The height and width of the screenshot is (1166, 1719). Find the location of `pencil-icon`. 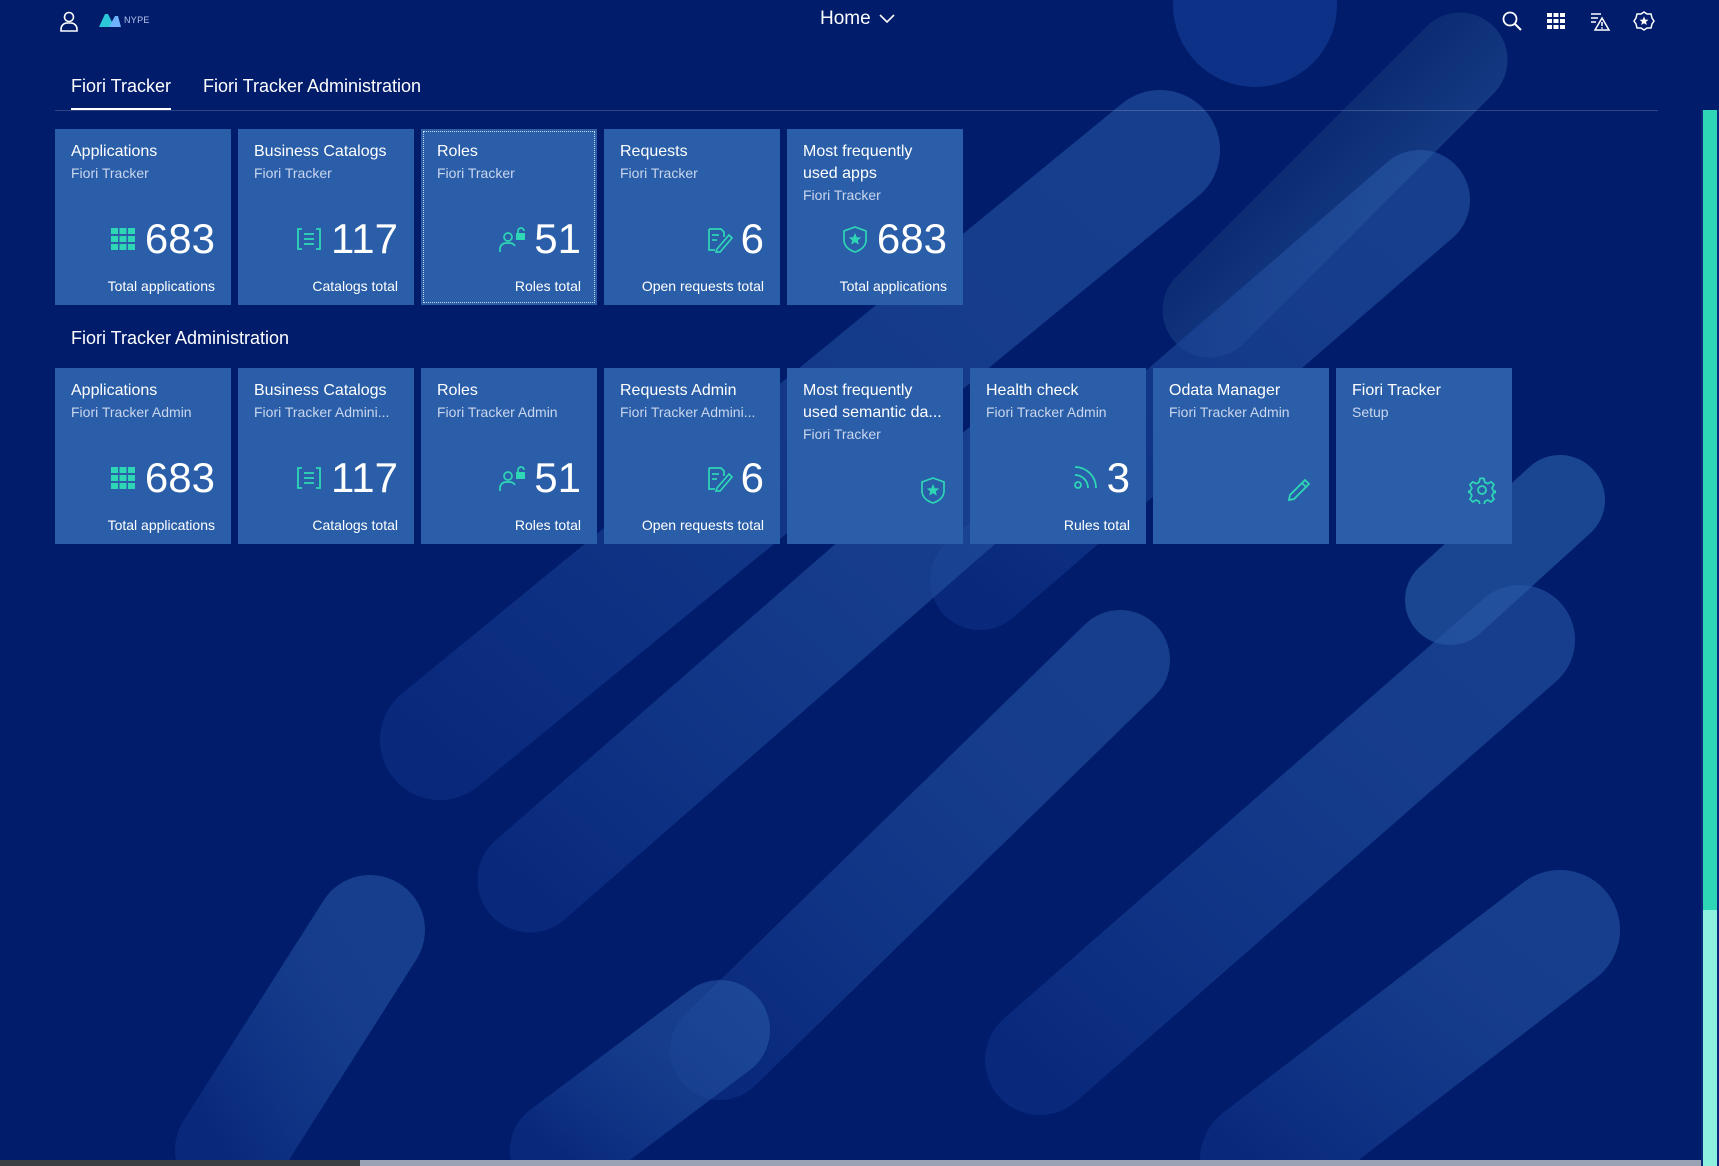

pencil-icon is located at coordinates (1299, 490).